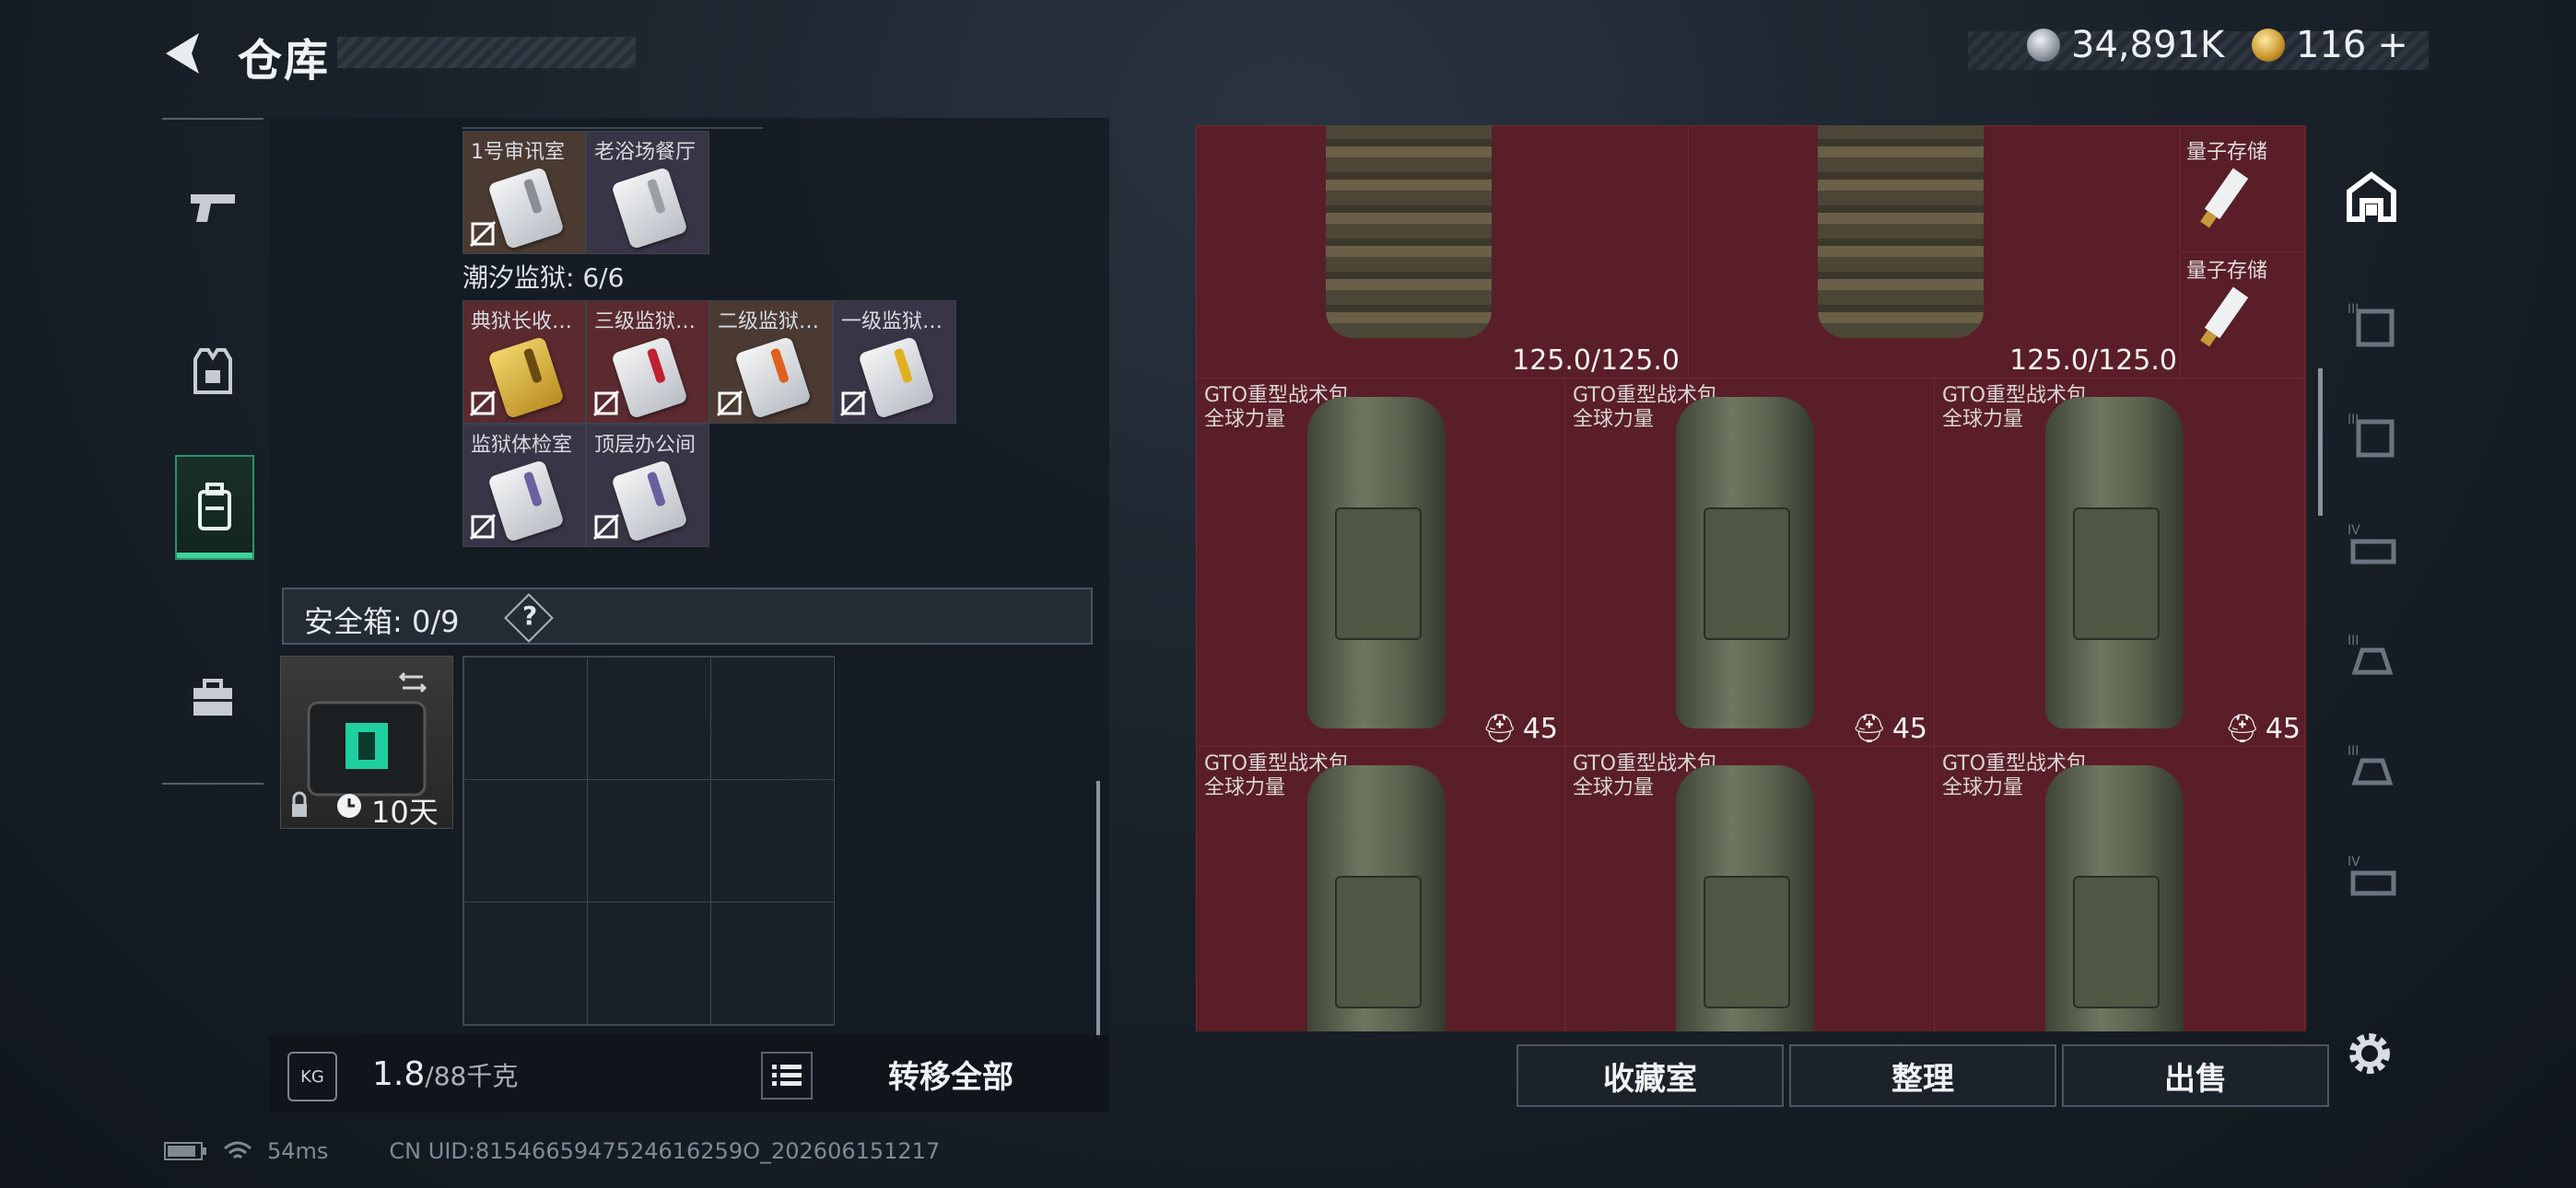 Image resolution: width=2576 pixels, height=1188 pixels. I want to click on back-button, so click(184, 53).